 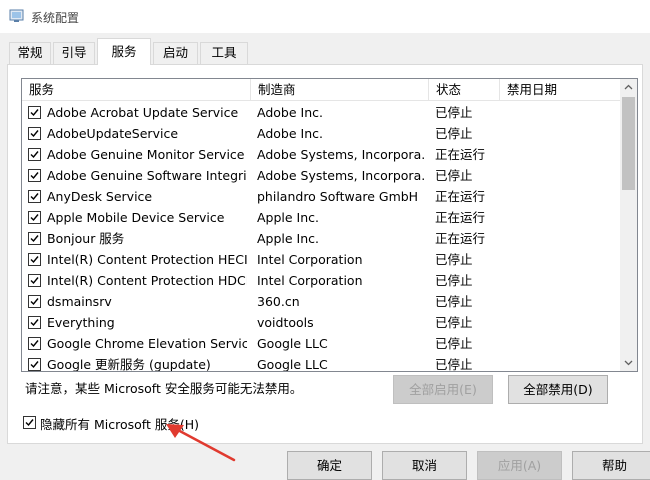 I want to click on table-row: AdobeUpdateService Adobe Inc. 已停止, so click(x=321, y=133).